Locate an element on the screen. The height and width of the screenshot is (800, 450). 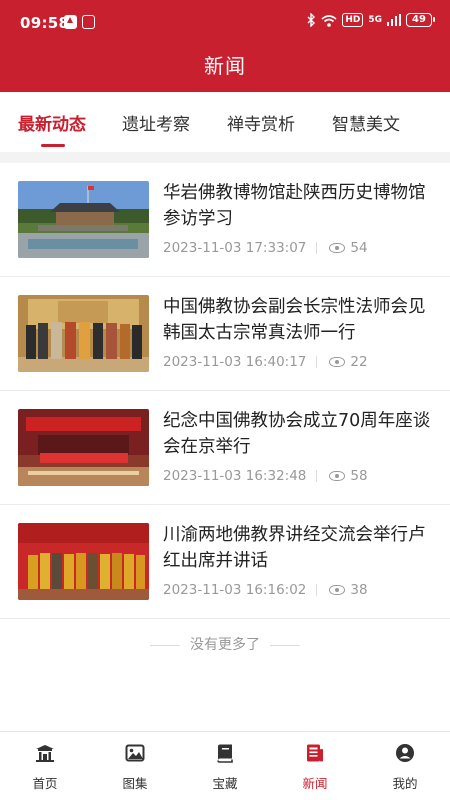
temple-icon is located at coordinates (45, 753).